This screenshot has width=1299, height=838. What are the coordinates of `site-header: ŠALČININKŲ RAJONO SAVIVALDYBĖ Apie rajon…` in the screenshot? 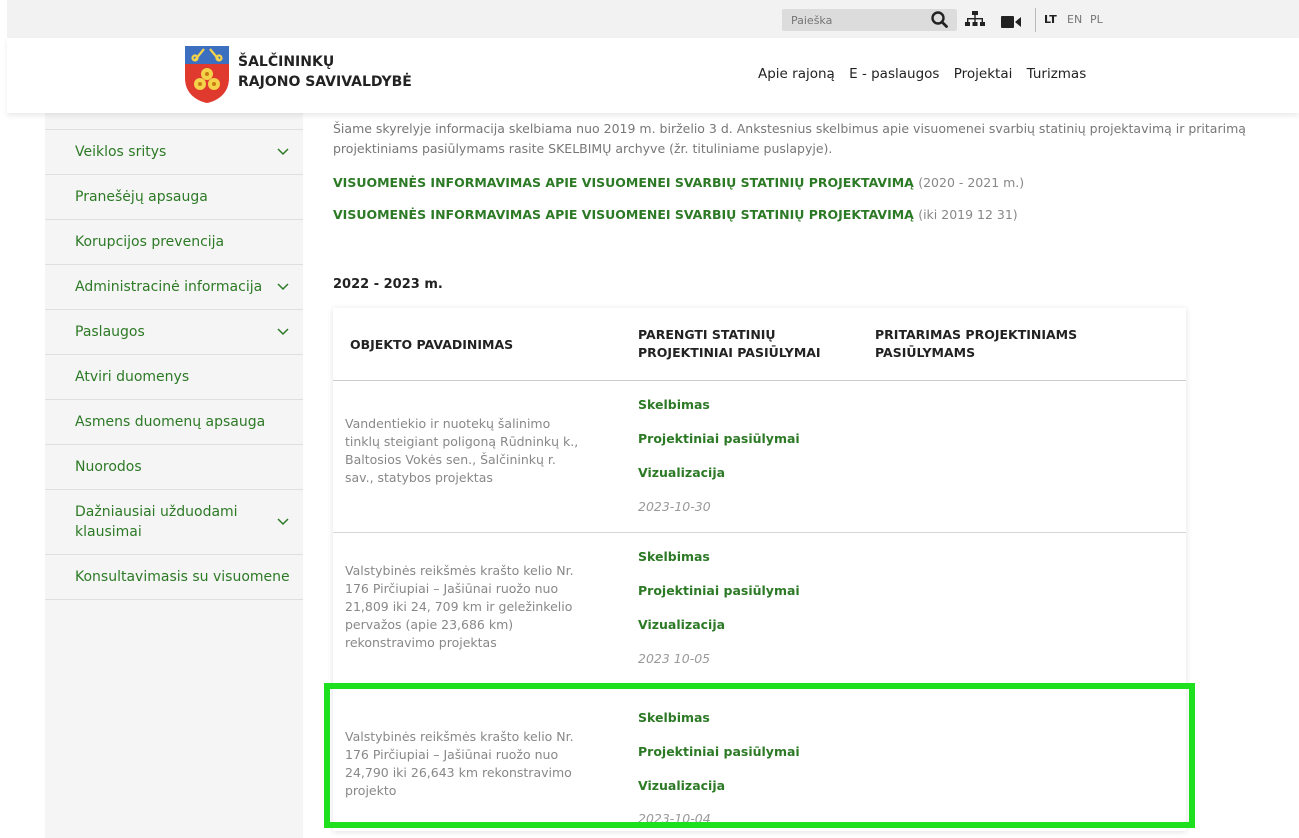 It's located at (653, 75).